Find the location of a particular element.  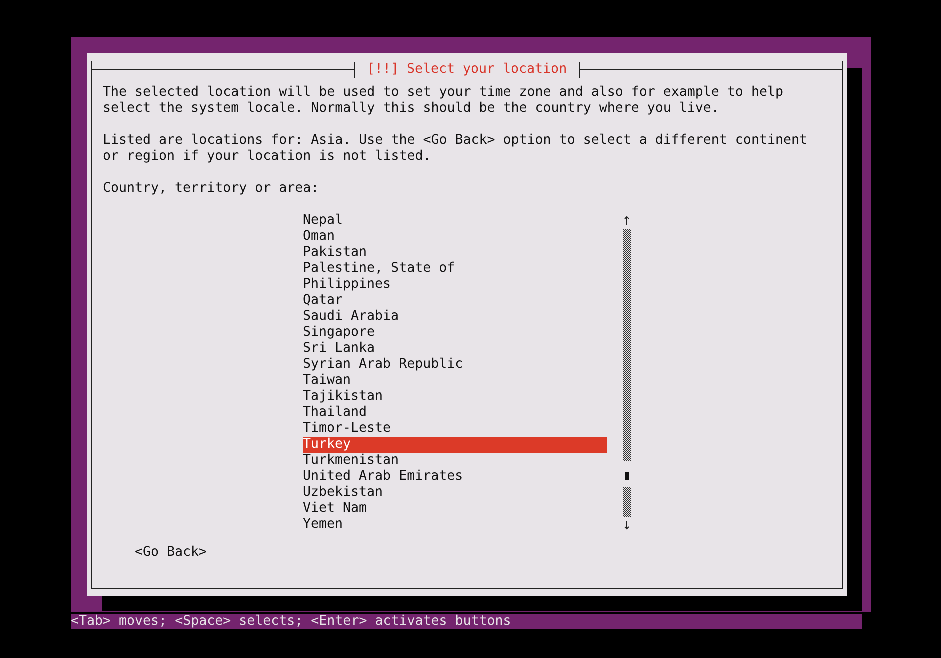

description-text: The selected location will be used to set your time zone and also for example to help select the system locale. Normally this should be the country where you live. is located at coordinates (443, 101).